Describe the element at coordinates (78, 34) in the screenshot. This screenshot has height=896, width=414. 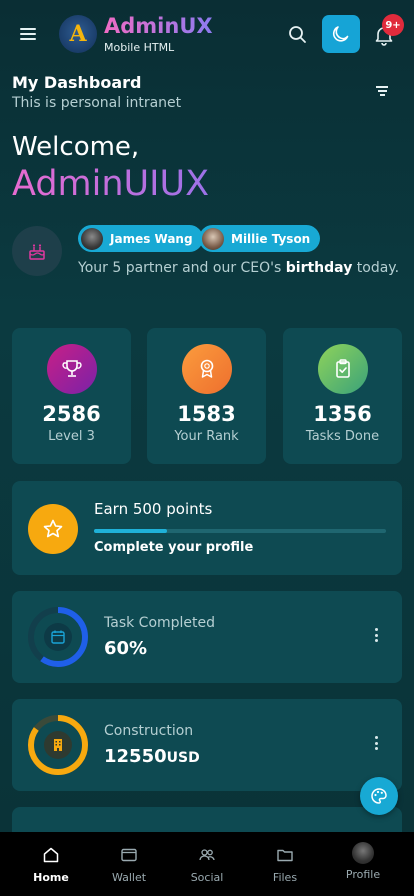
I see `logo: A` at that location.